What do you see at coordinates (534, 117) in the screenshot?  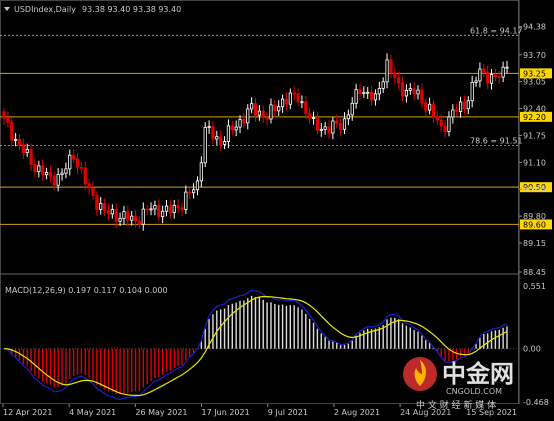 I see `level-tag-label: 92.20` at bounding box center [534, 117].